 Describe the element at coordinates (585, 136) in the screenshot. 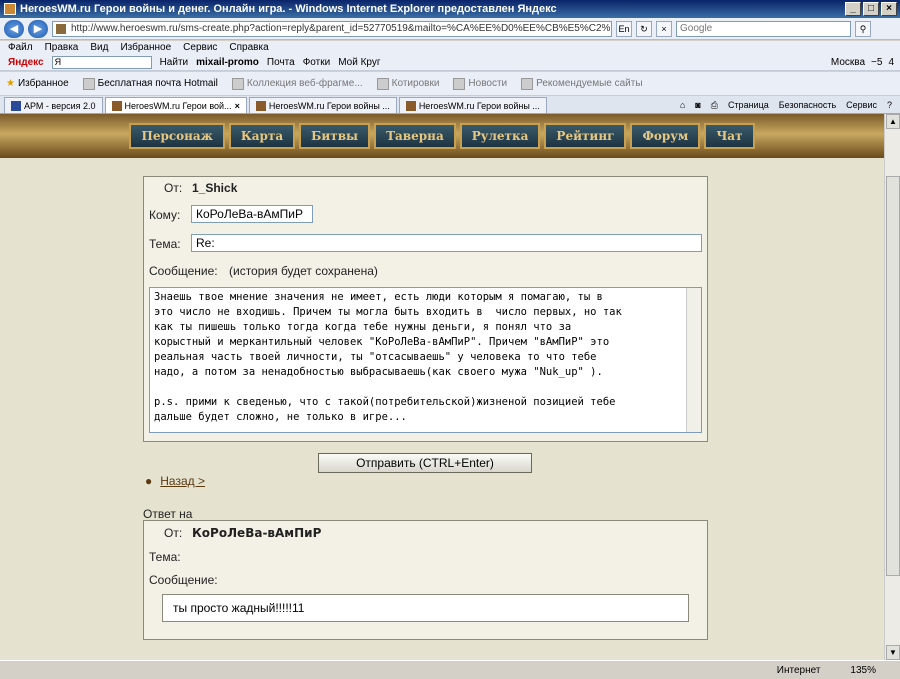

I see `nav-rating: Рейтинг` at that location.